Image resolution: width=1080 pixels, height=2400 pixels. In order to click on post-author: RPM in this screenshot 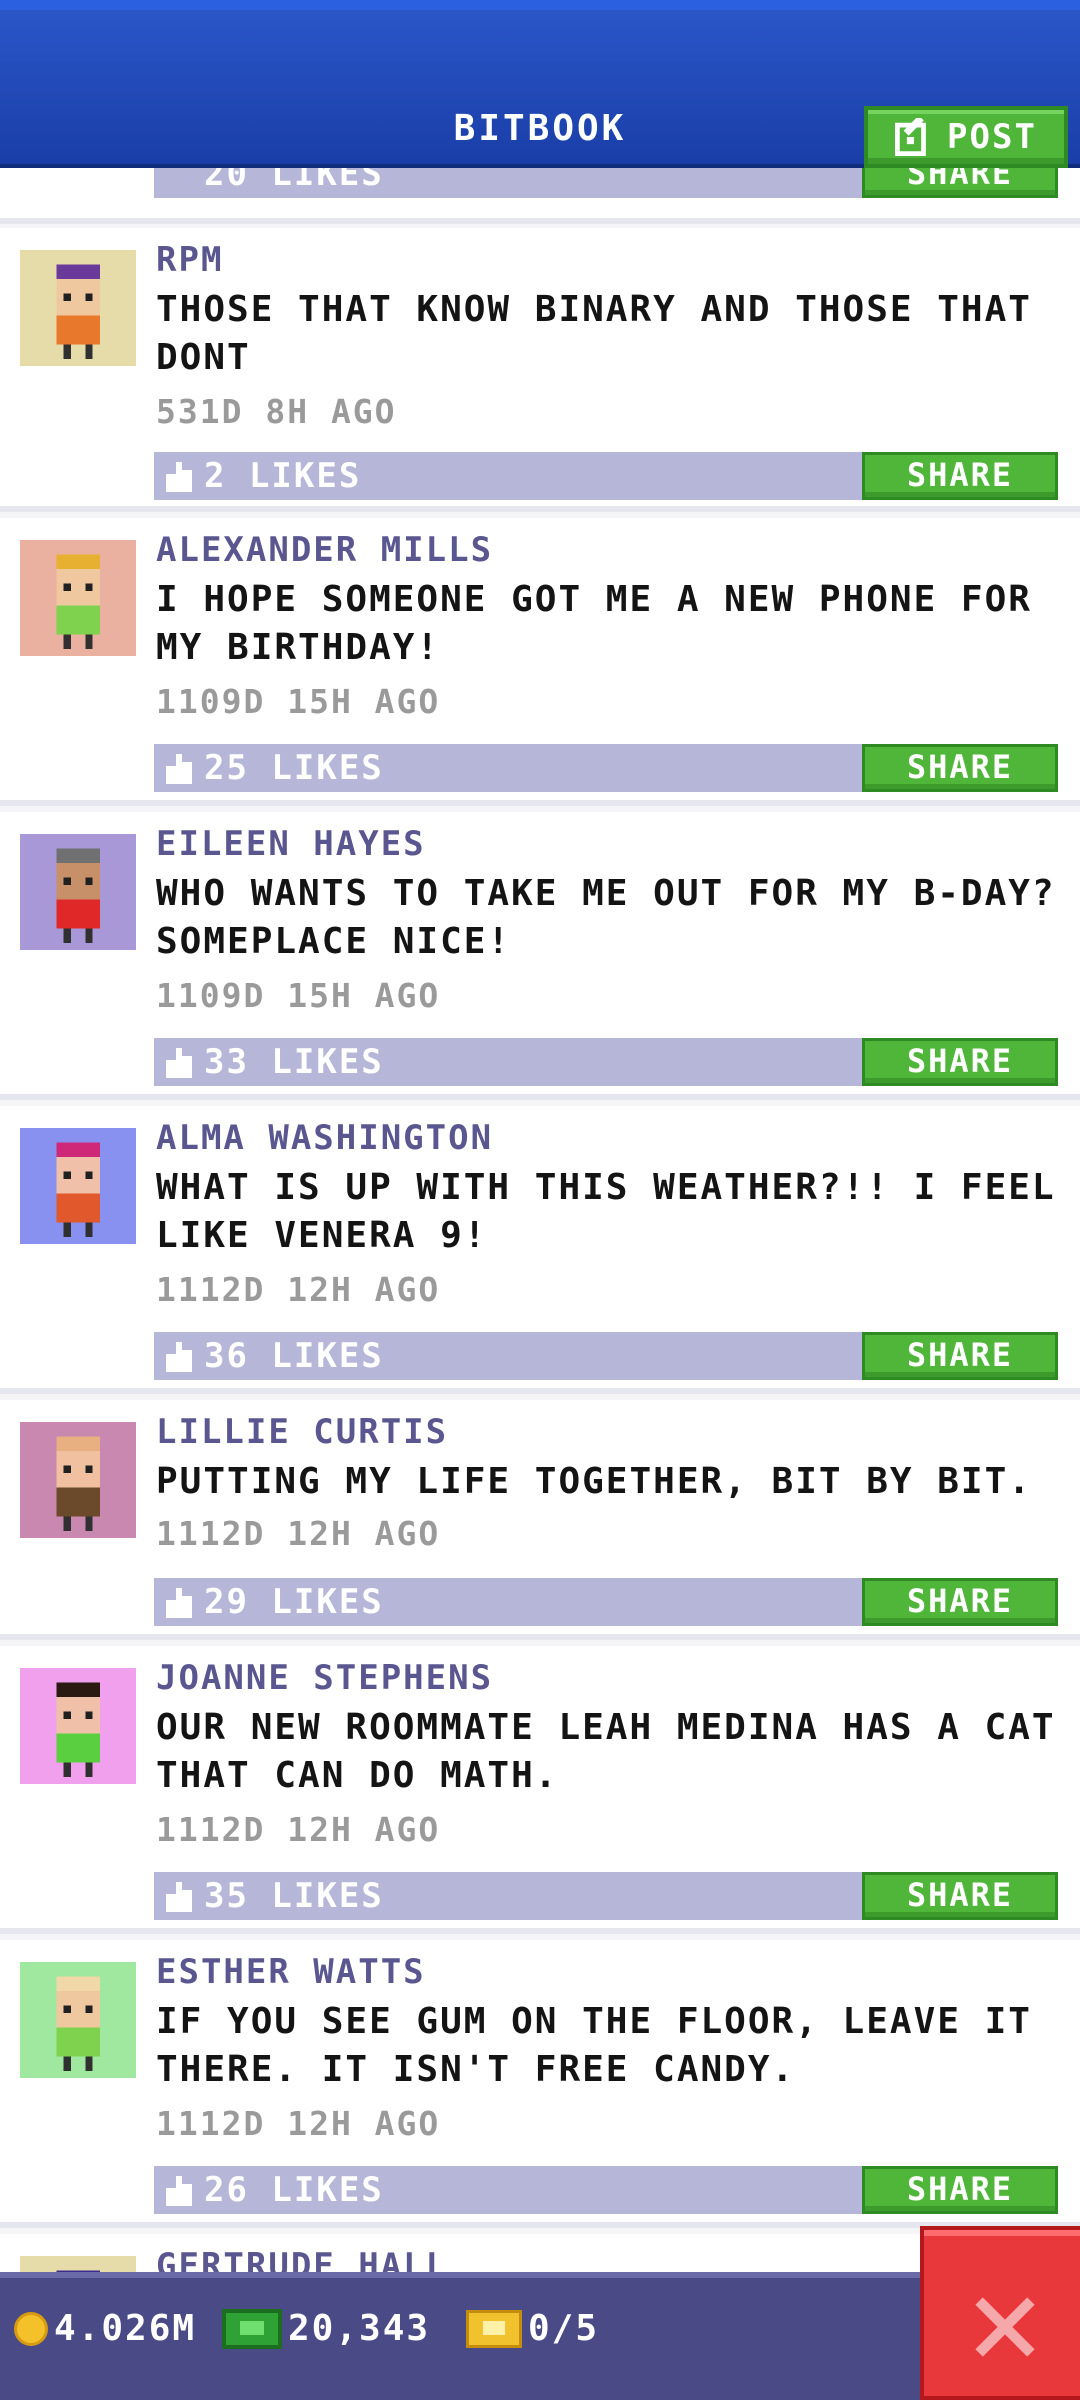, I will do `click(189, 260)`.